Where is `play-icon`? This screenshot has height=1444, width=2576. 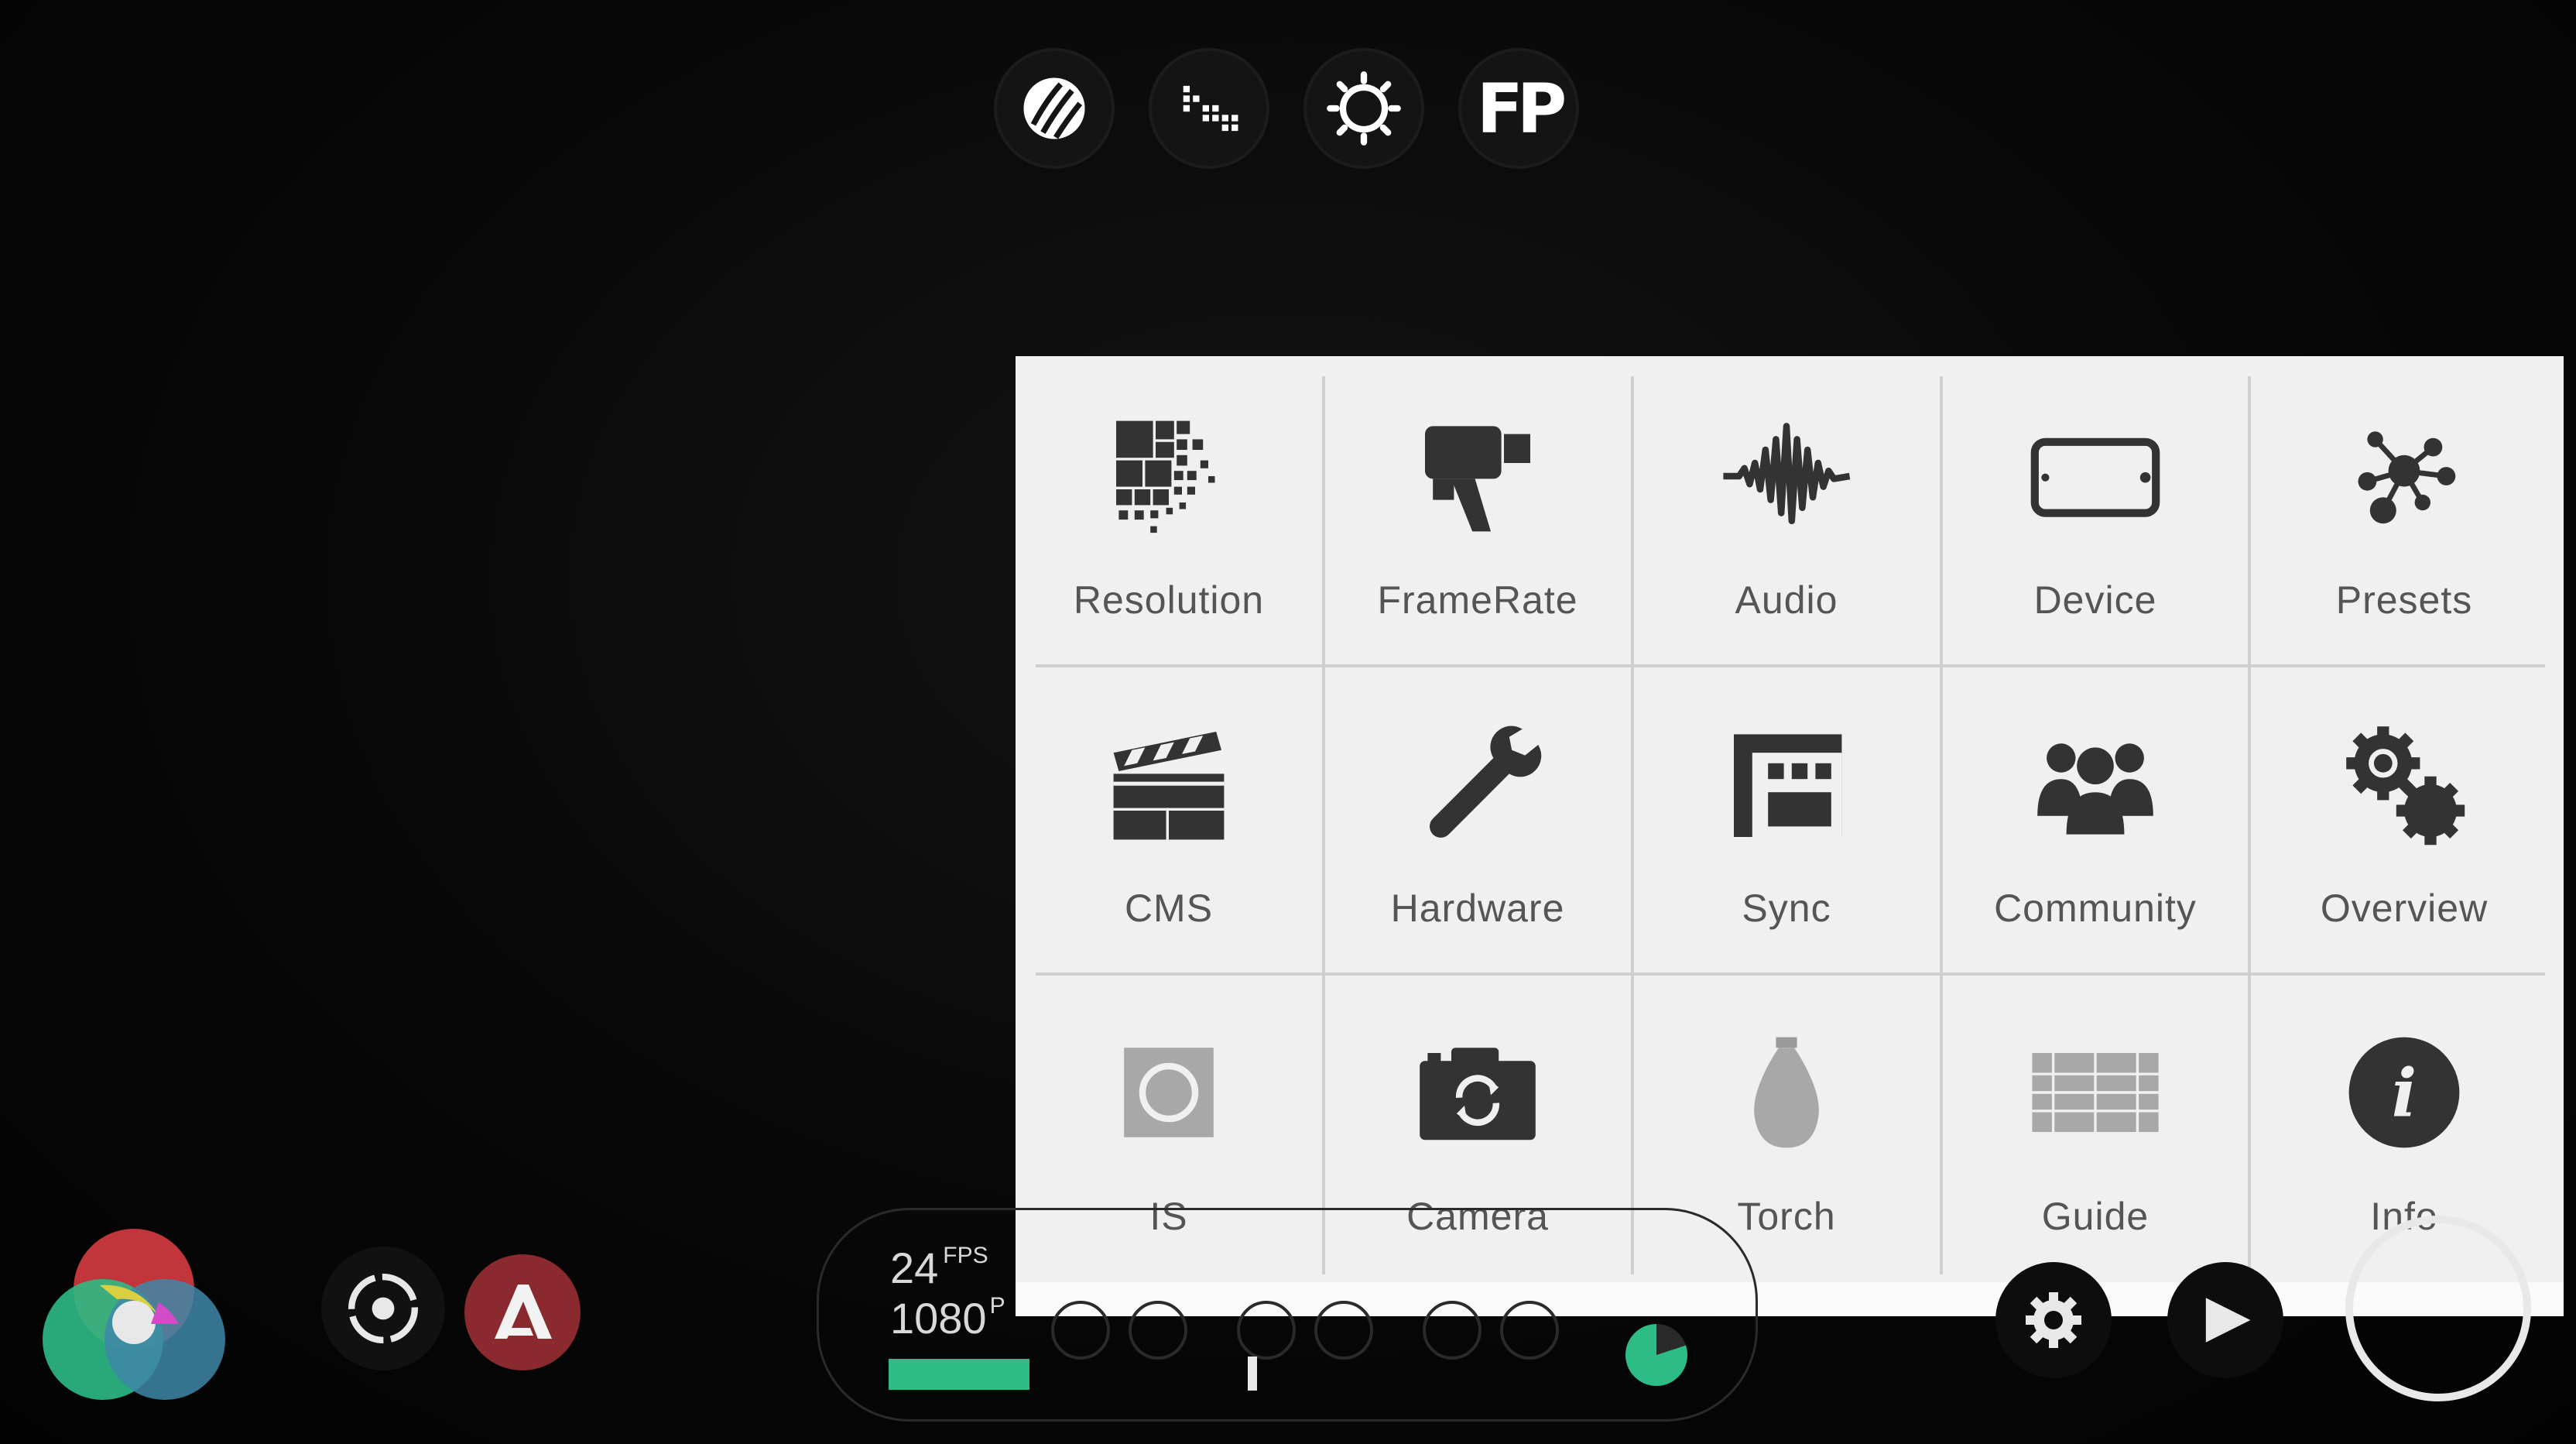 play-icon is located at coordinates (2228, 1320).